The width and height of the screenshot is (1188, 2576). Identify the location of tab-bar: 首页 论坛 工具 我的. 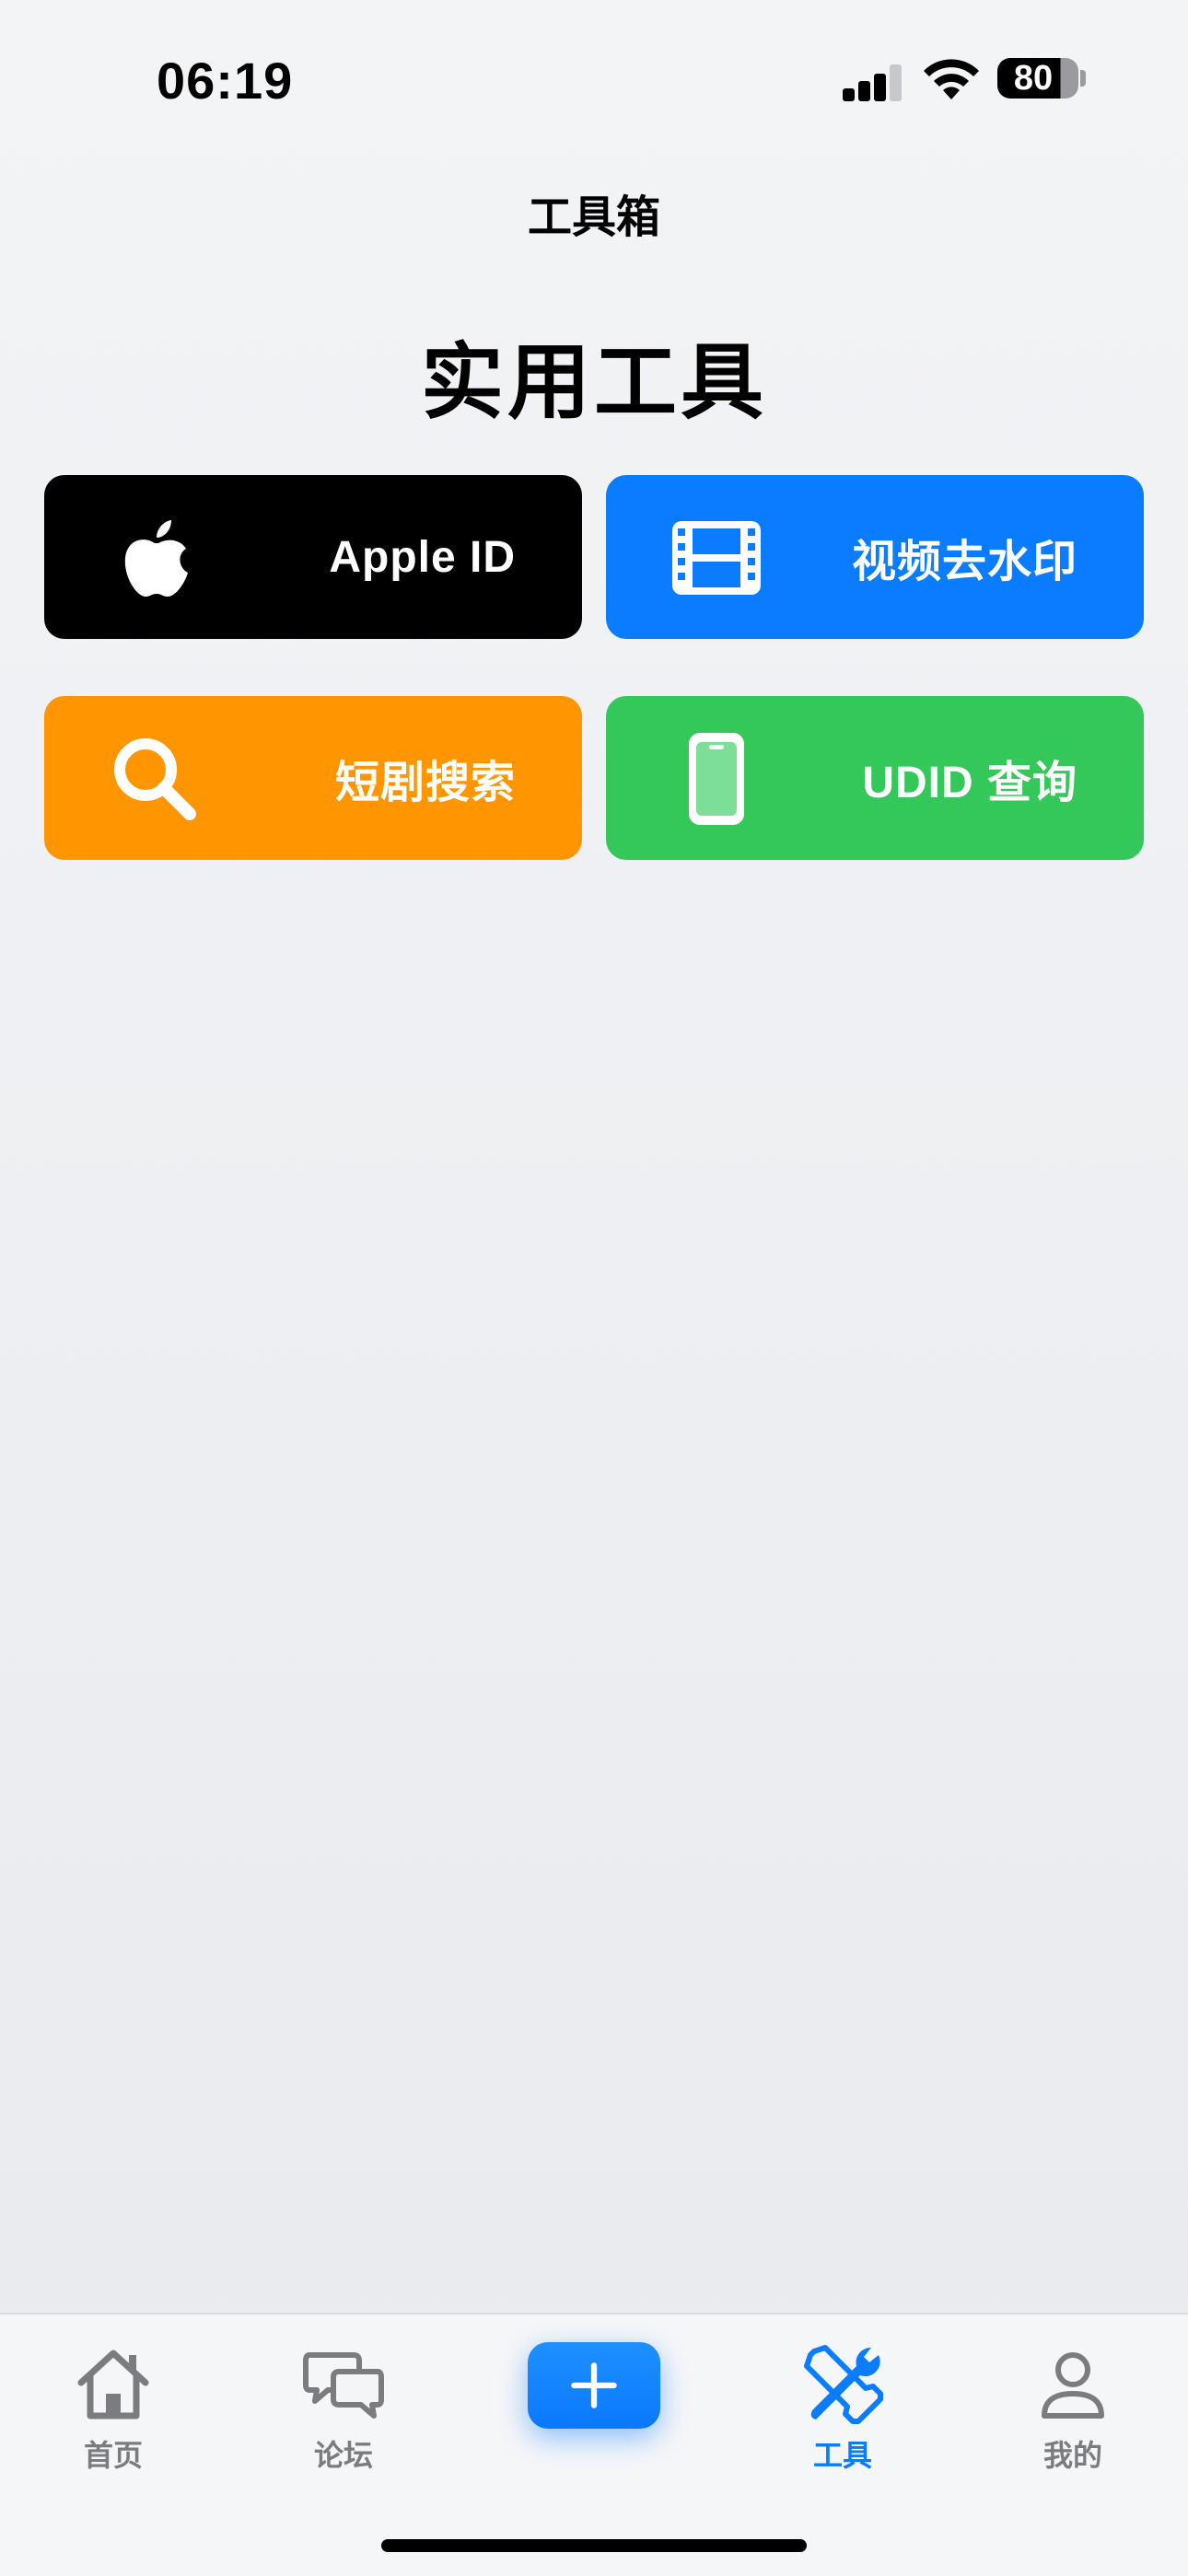
(594, 2444).